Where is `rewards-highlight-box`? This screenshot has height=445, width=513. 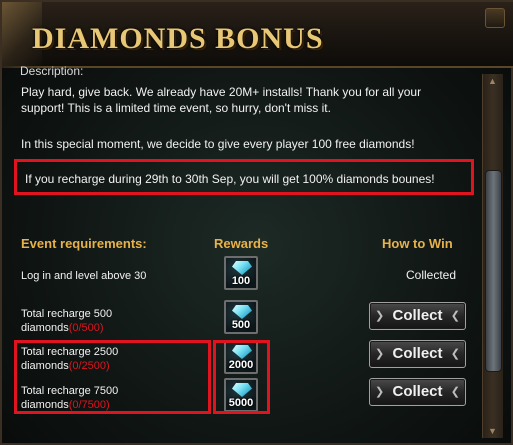
rewards-highlight-box is located at coordinates (241, 377).